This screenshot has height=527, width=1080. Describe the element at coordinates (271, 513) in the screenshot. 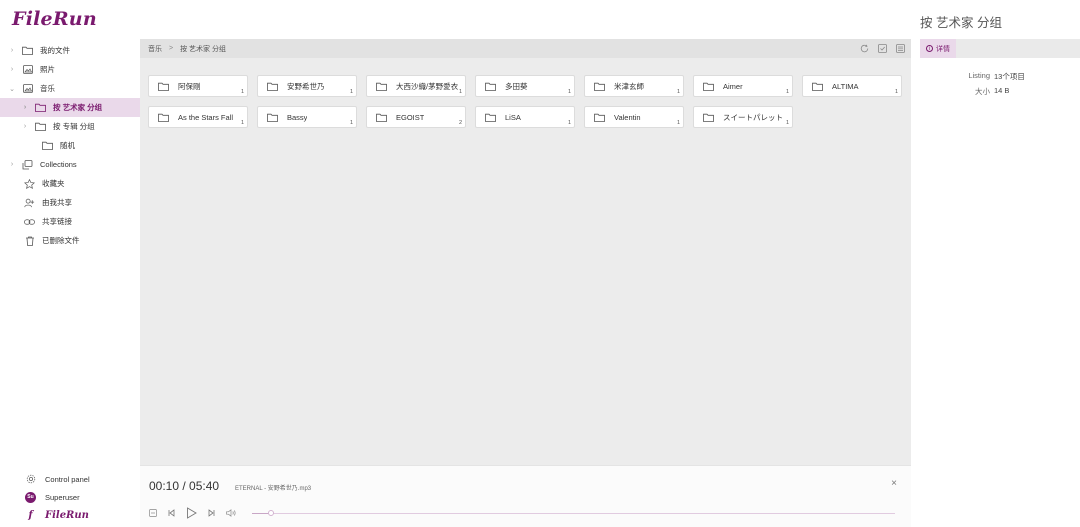

I see `seek-handle` at that location.